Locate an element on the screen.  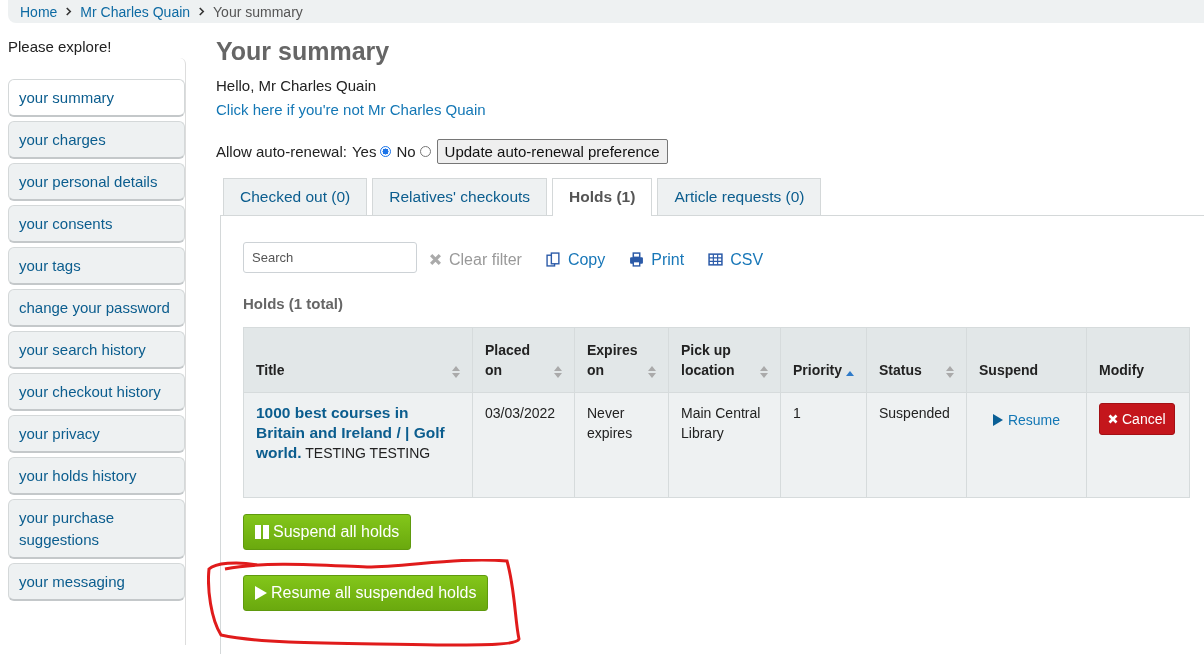
sidebar-item: your messaging is located at coordinates (96, 582).